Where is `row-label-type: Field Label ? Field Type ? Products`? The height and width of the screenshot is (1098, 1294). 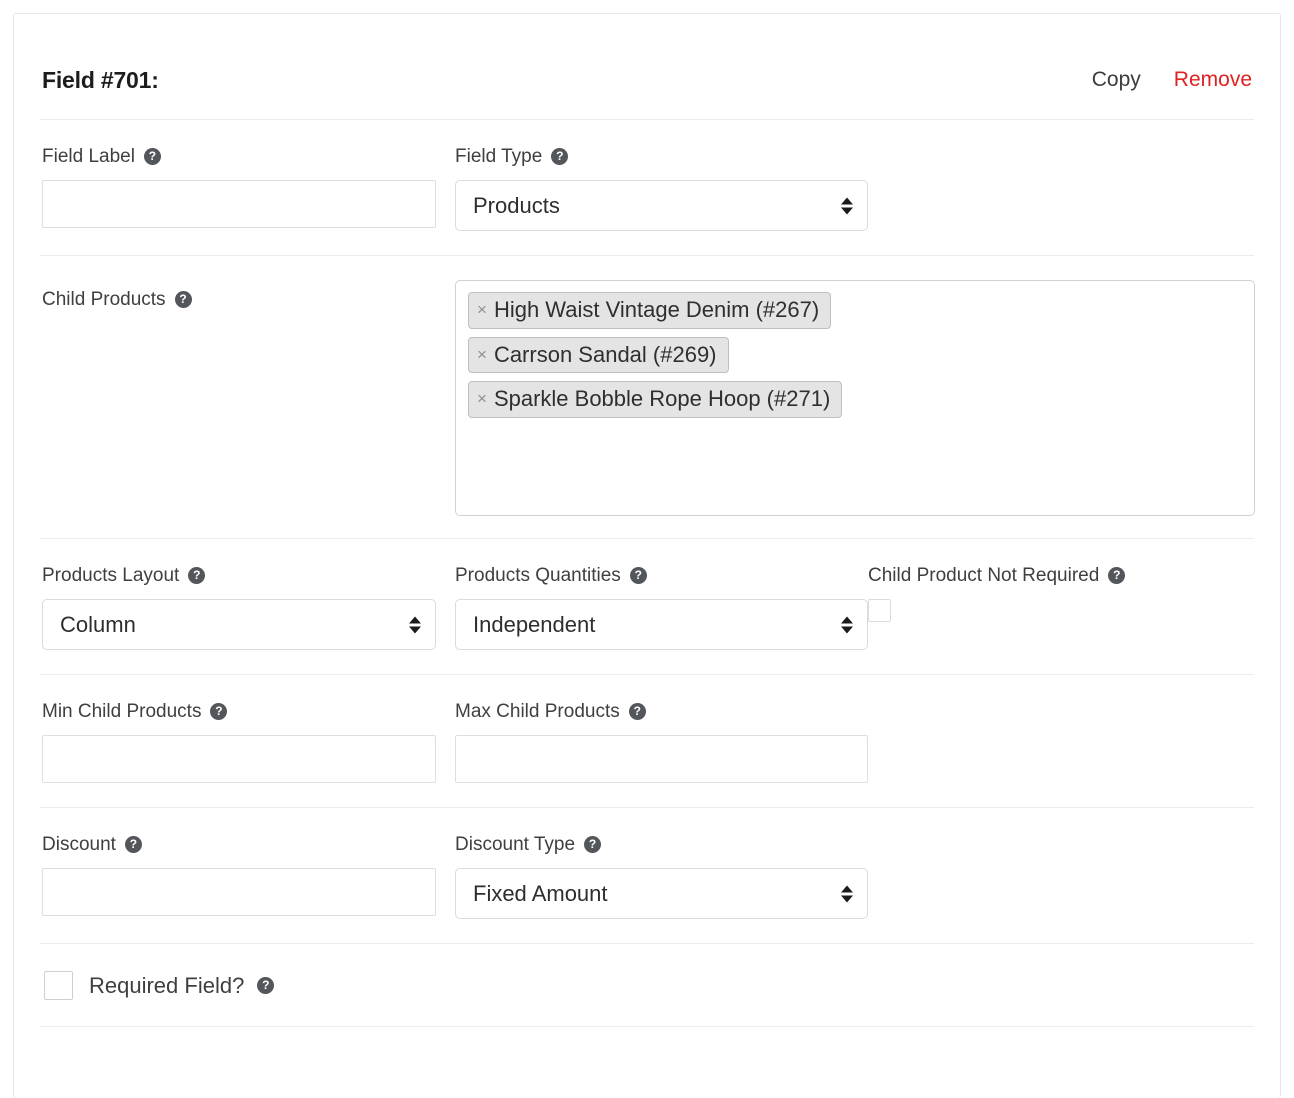 row-label-type: Field Label ? Field Type ? Products is located at coordinates (647, 187).